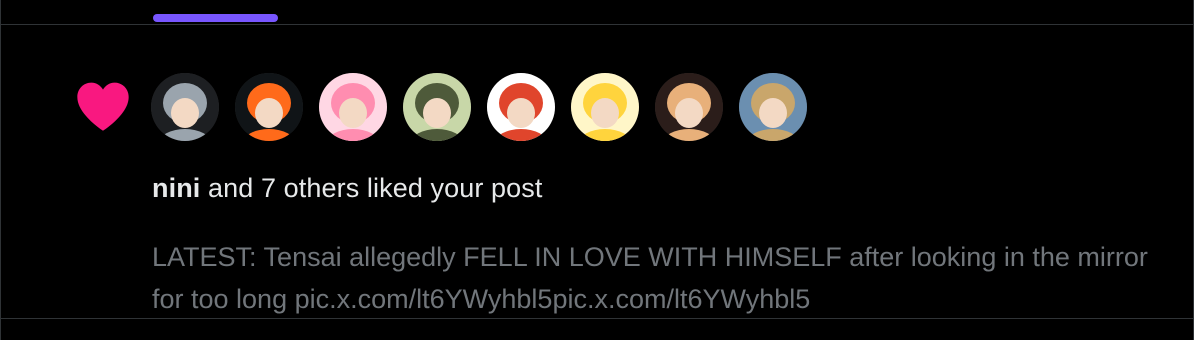 The height and width of the screenshot is (340, 1194). I want to click on action-text: and 7 others liked your post, so click(371, 188).